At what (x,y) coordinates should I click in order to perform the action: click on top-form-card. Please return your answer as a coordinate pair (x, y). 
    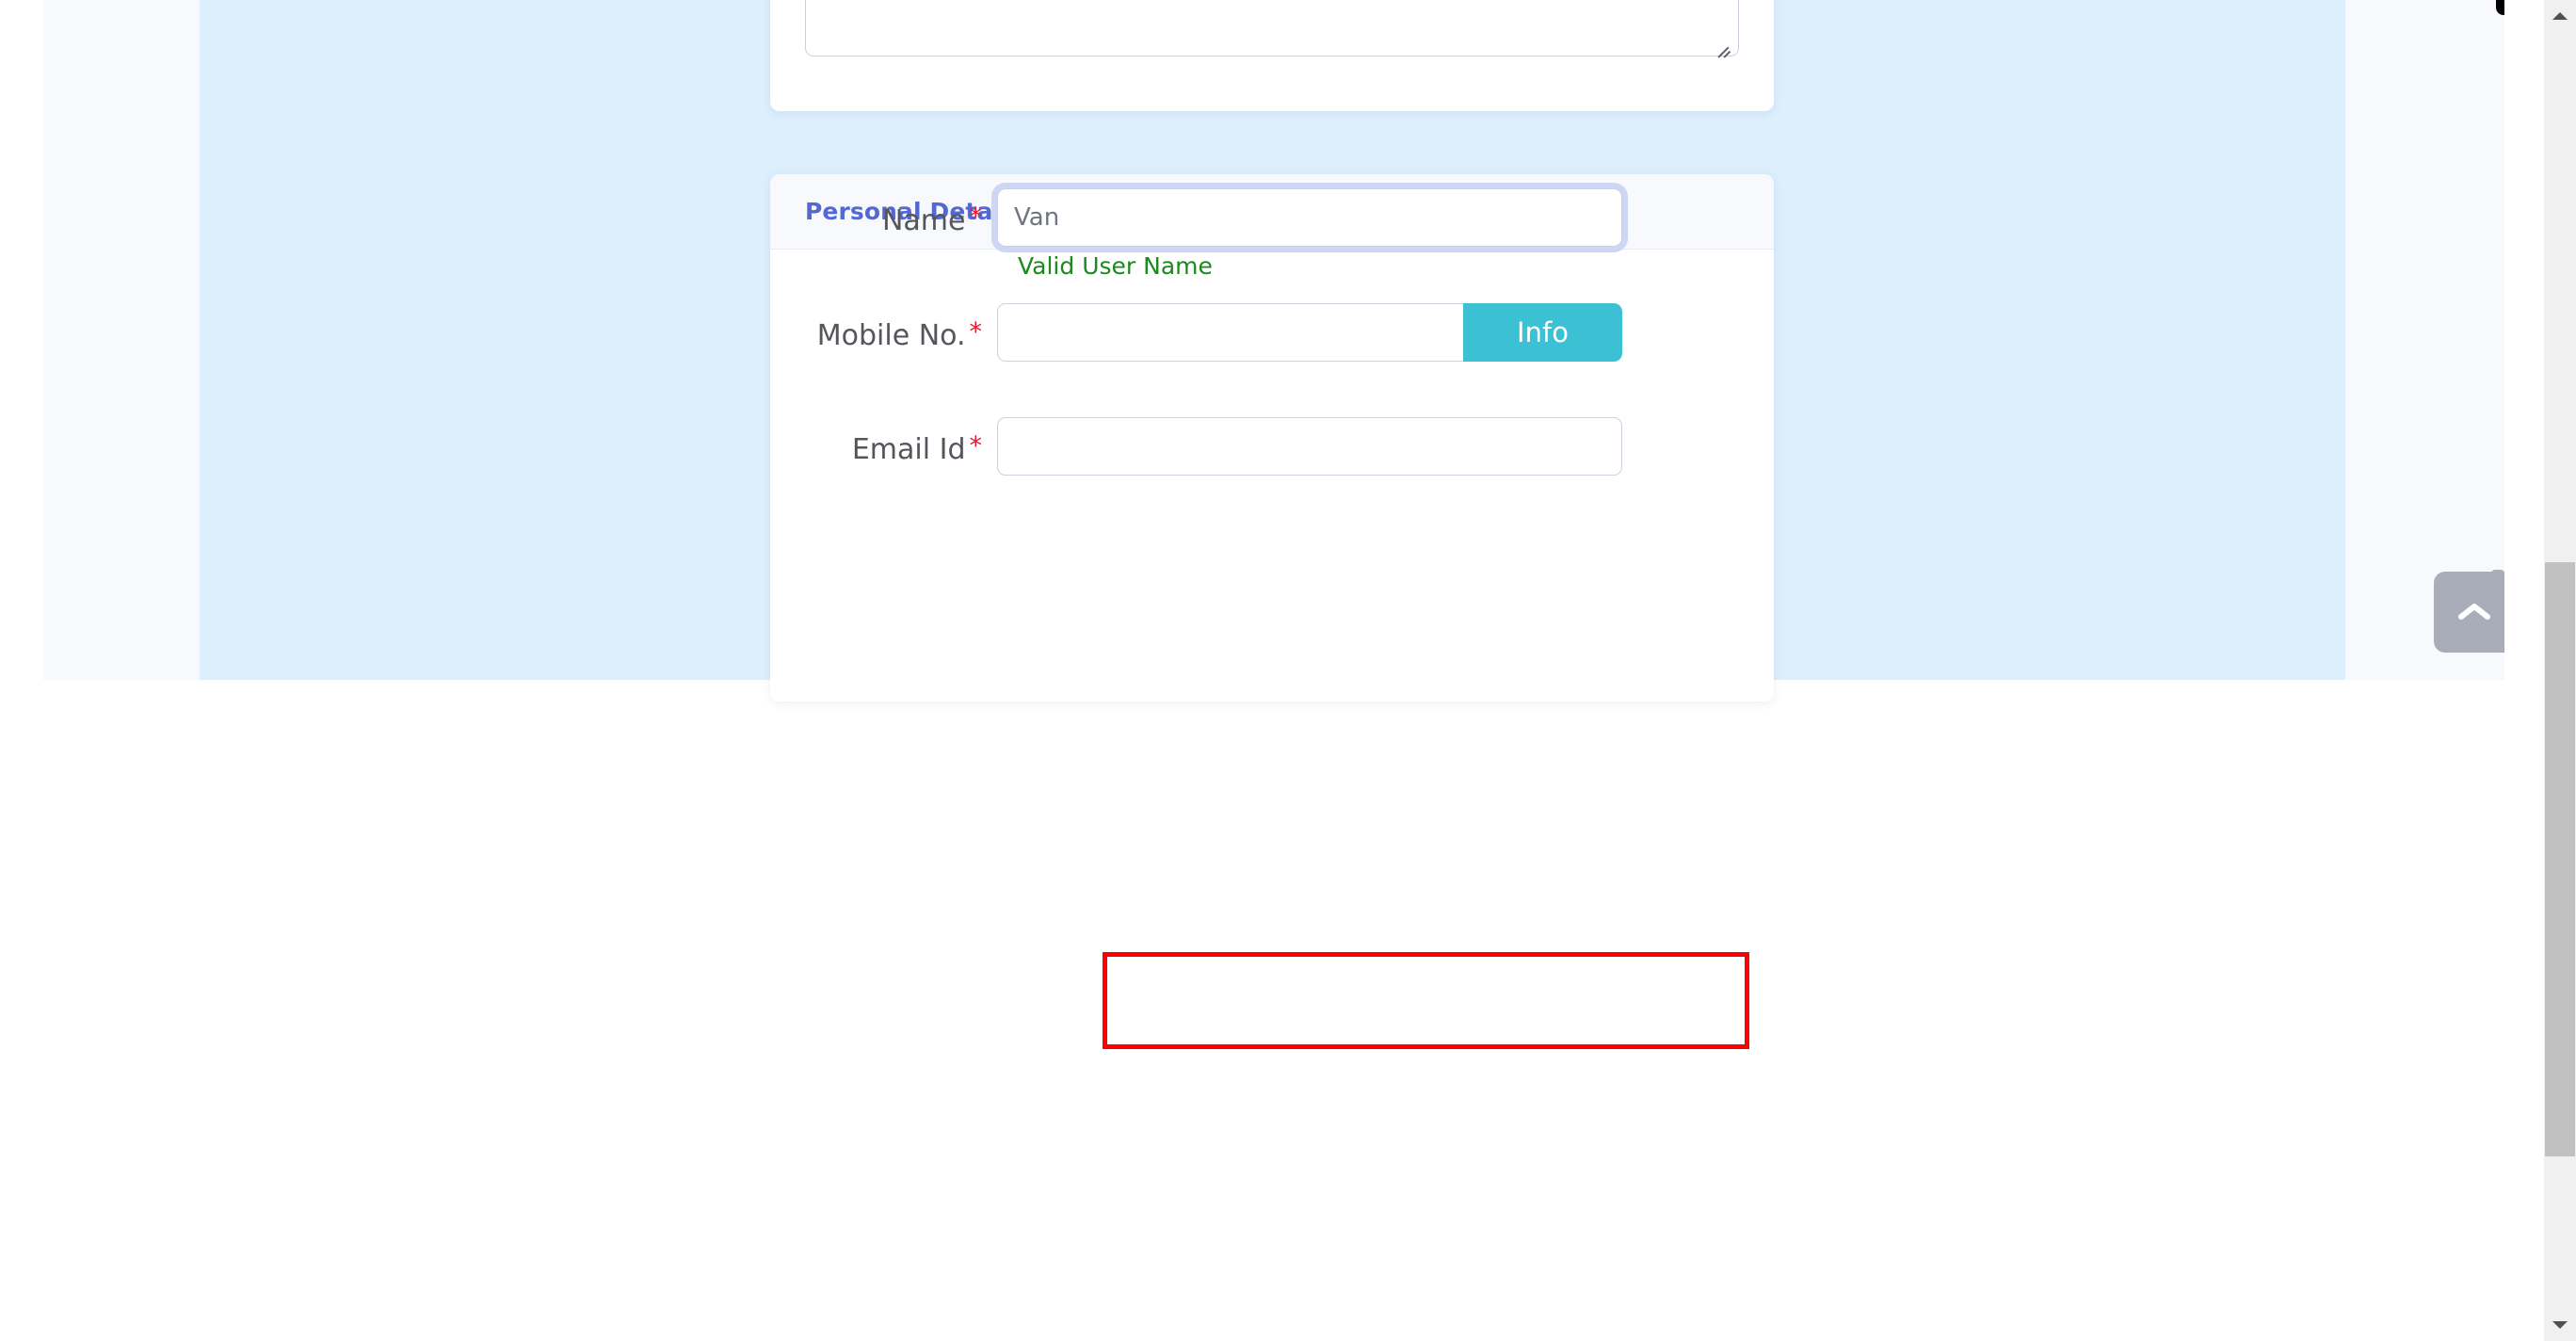
    Looking at the image, I should click on (1272, 55).